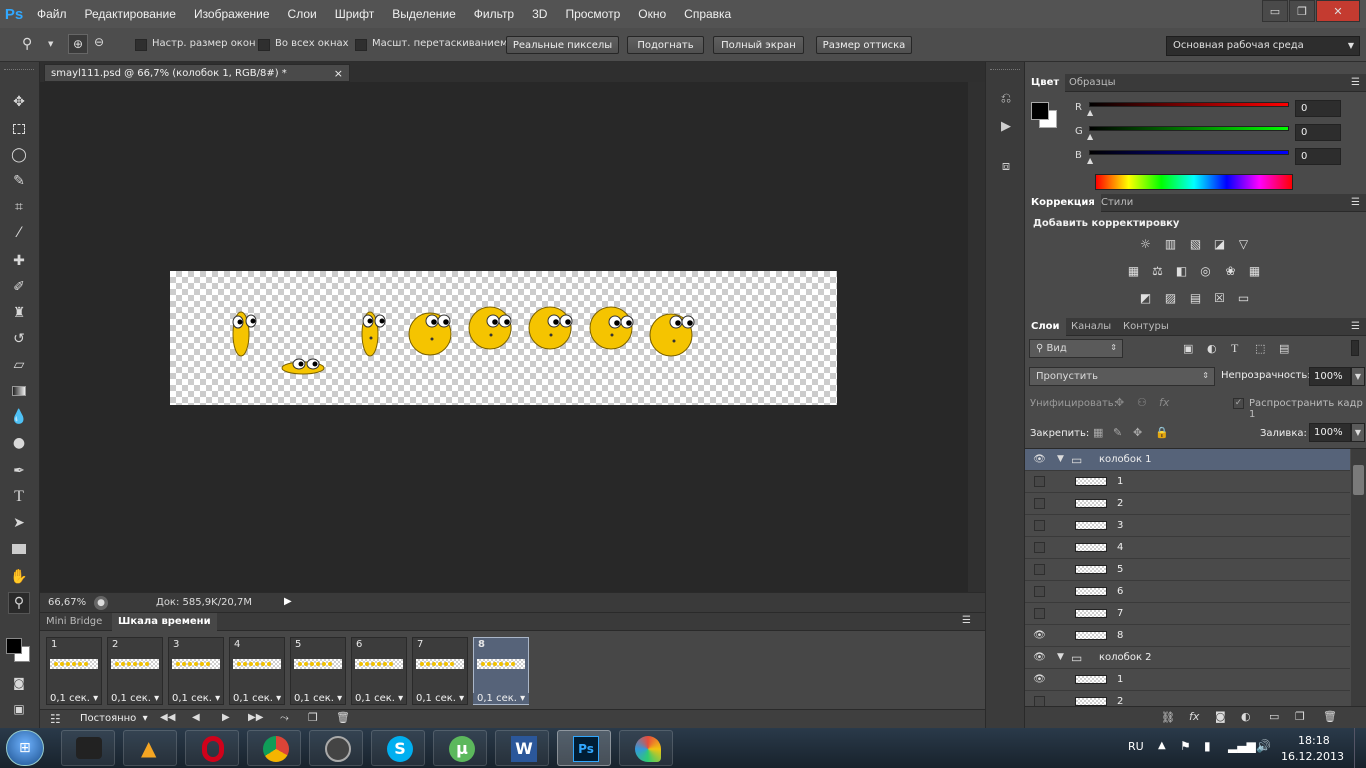 Image resolution: width=1366 pixels, height=768 pixels. Describe the element at coordinates (1187, 526) in the screenshot. I see `layer-row: 3` at that location.